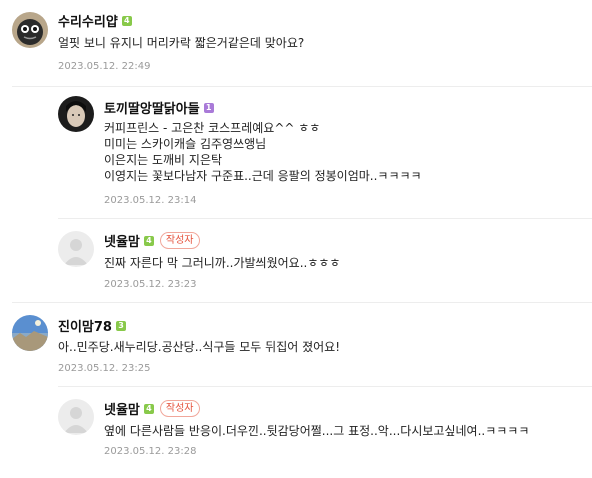 Image resolution: width=592 pixels, height=478 pixels. I want to click on nickname: 토끼딸앙딸닭아들, so click(152, 107).